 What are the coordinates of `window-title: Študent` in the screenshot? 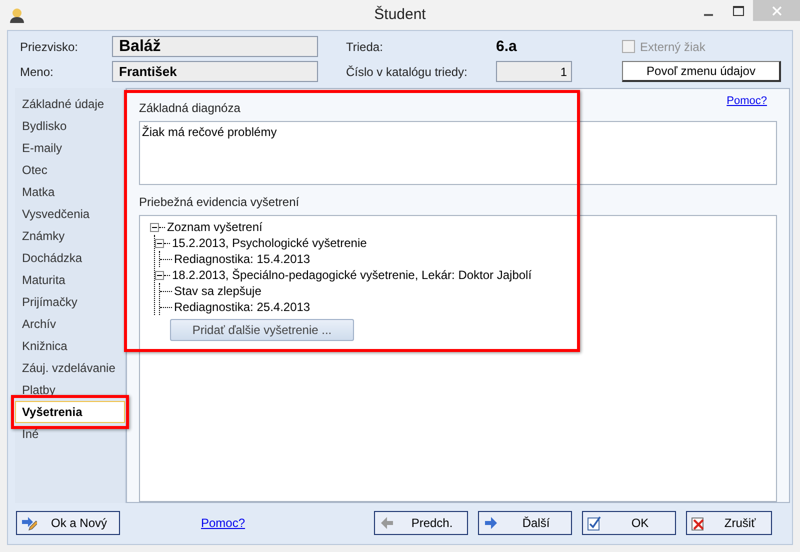 It's located at (400, 14).